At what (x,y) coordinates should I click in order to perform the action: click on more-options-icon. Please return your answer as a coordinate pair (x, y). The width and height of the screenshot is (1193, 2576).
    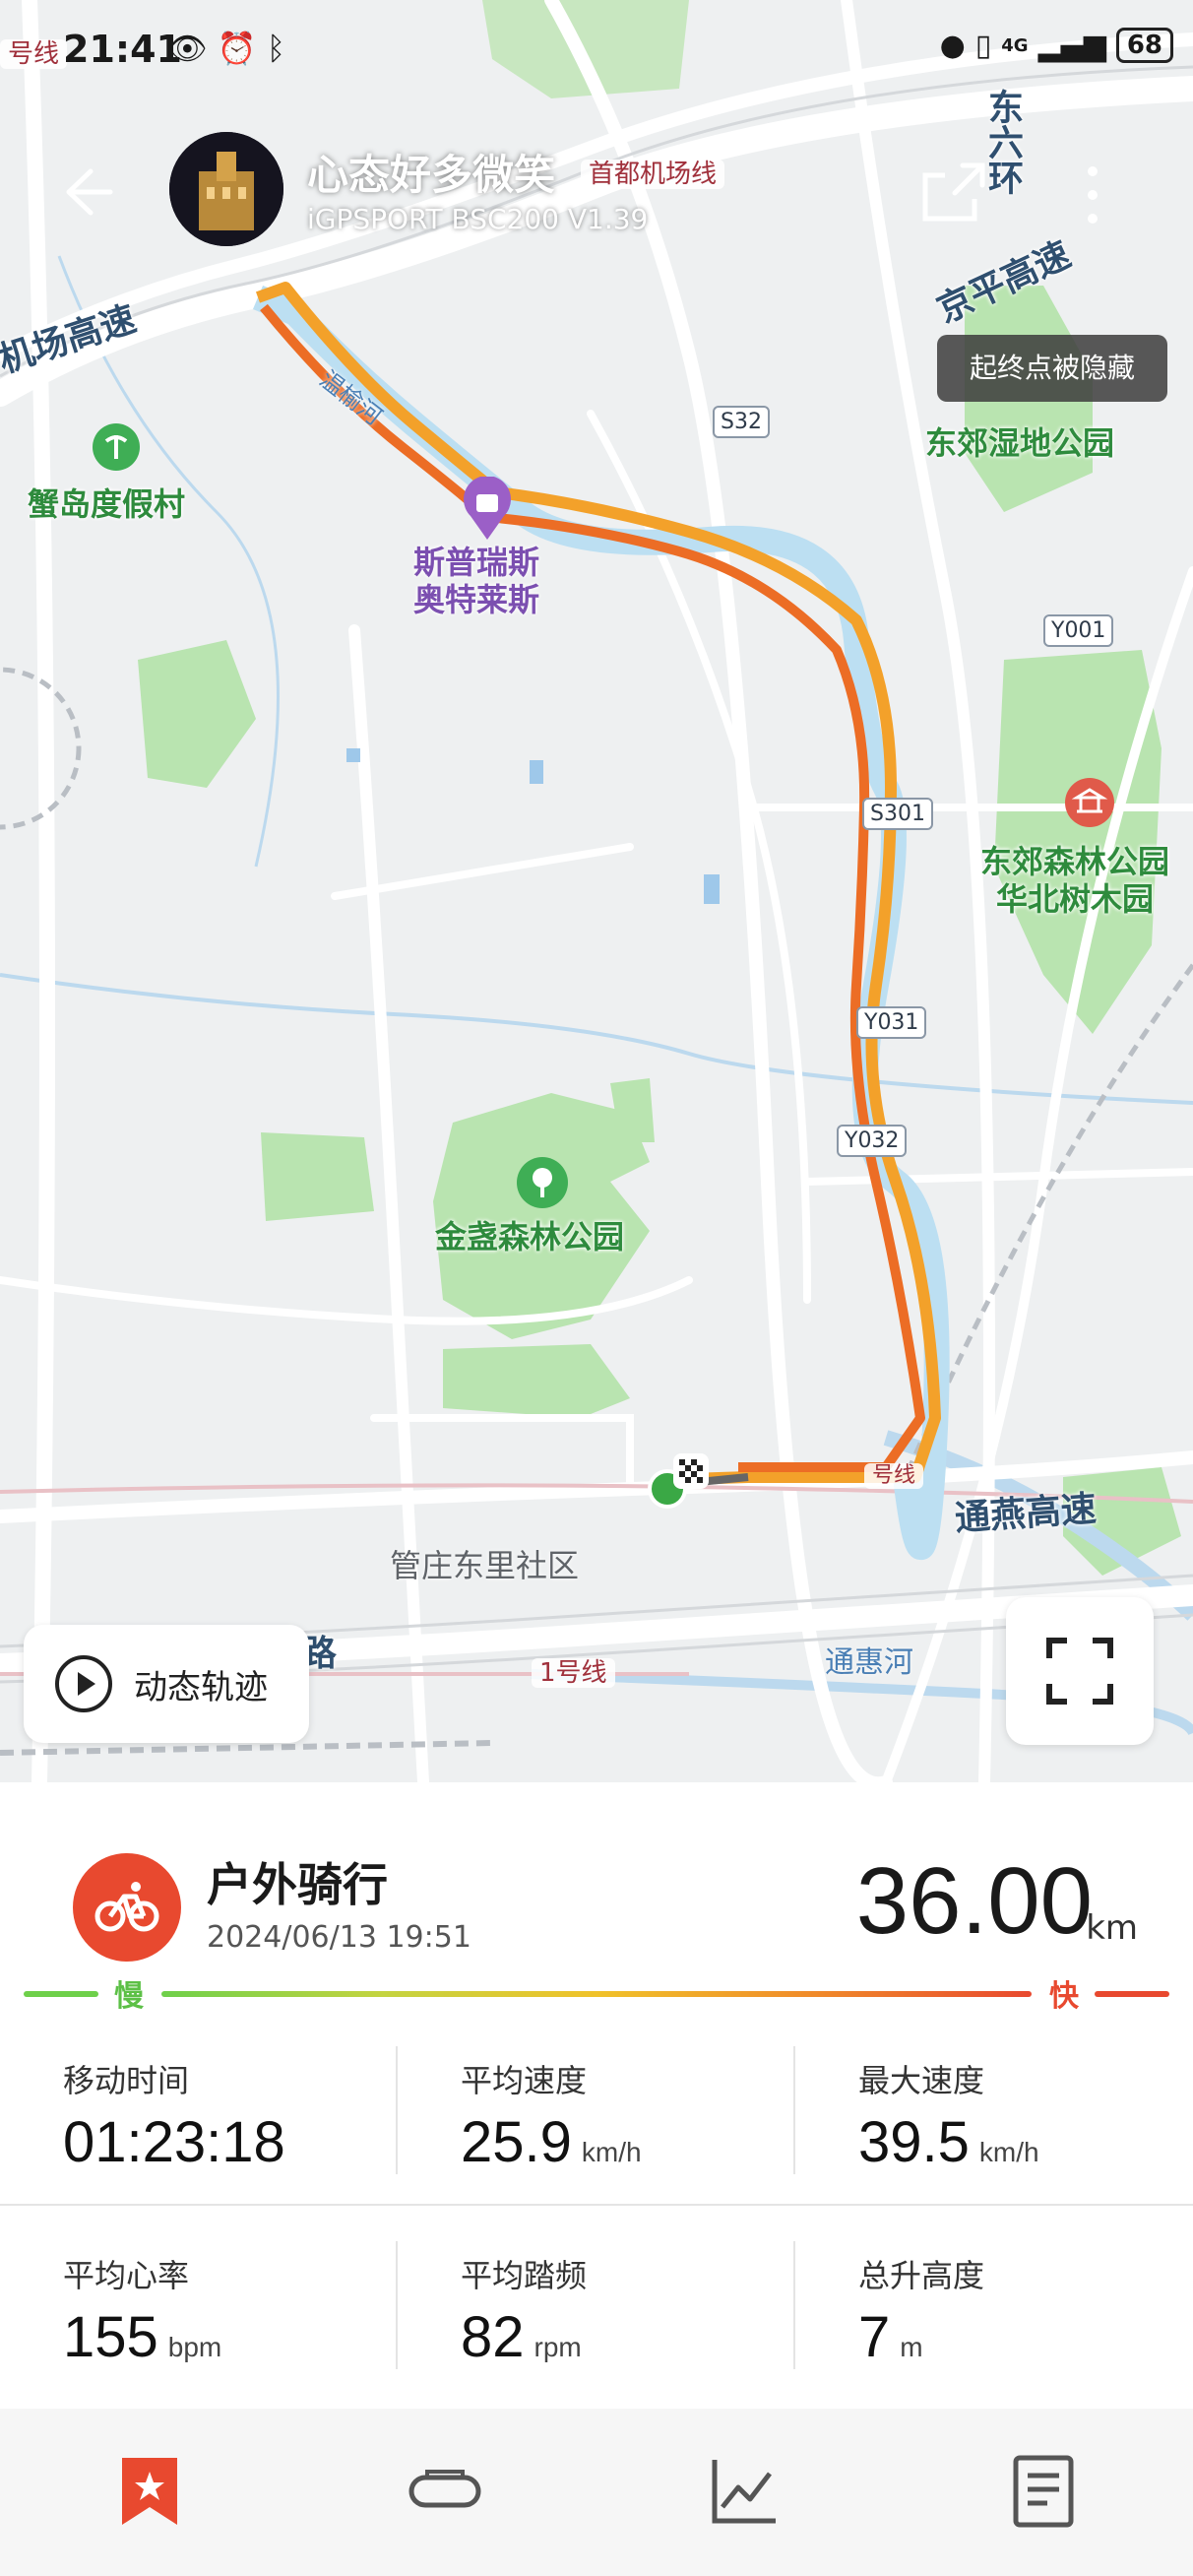
    Looking at the image, I should click on (1092, 195).